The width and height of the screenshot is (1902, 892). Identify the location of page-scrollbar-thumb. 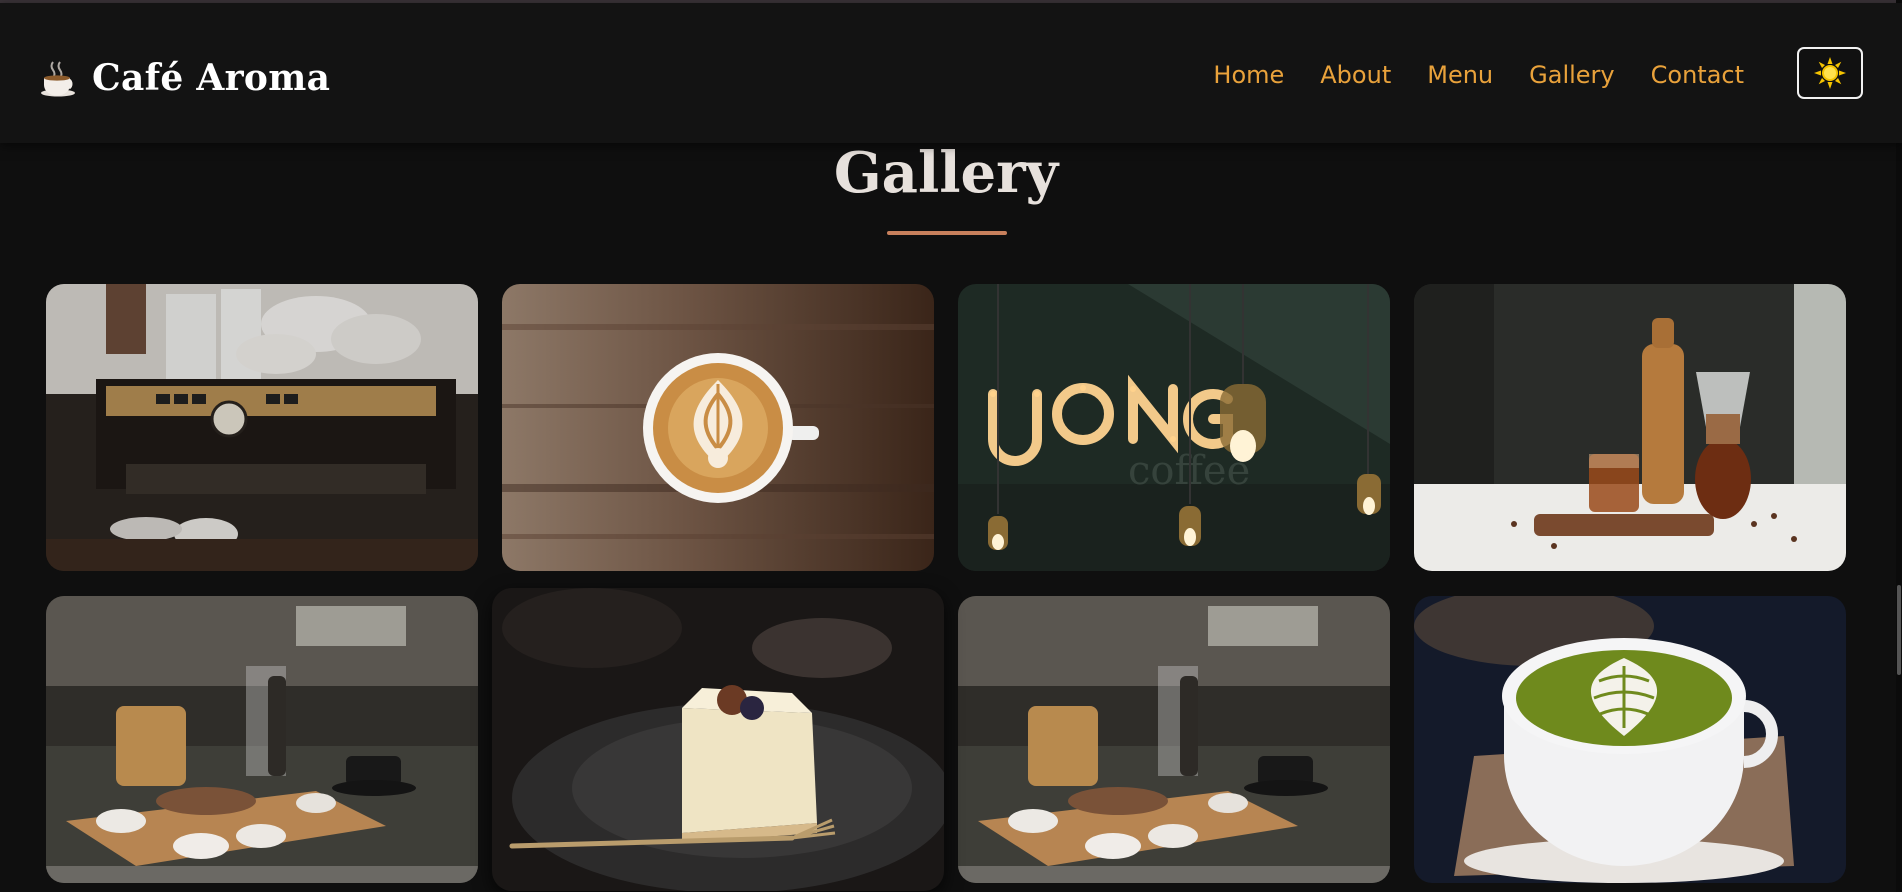
(1899, 630).